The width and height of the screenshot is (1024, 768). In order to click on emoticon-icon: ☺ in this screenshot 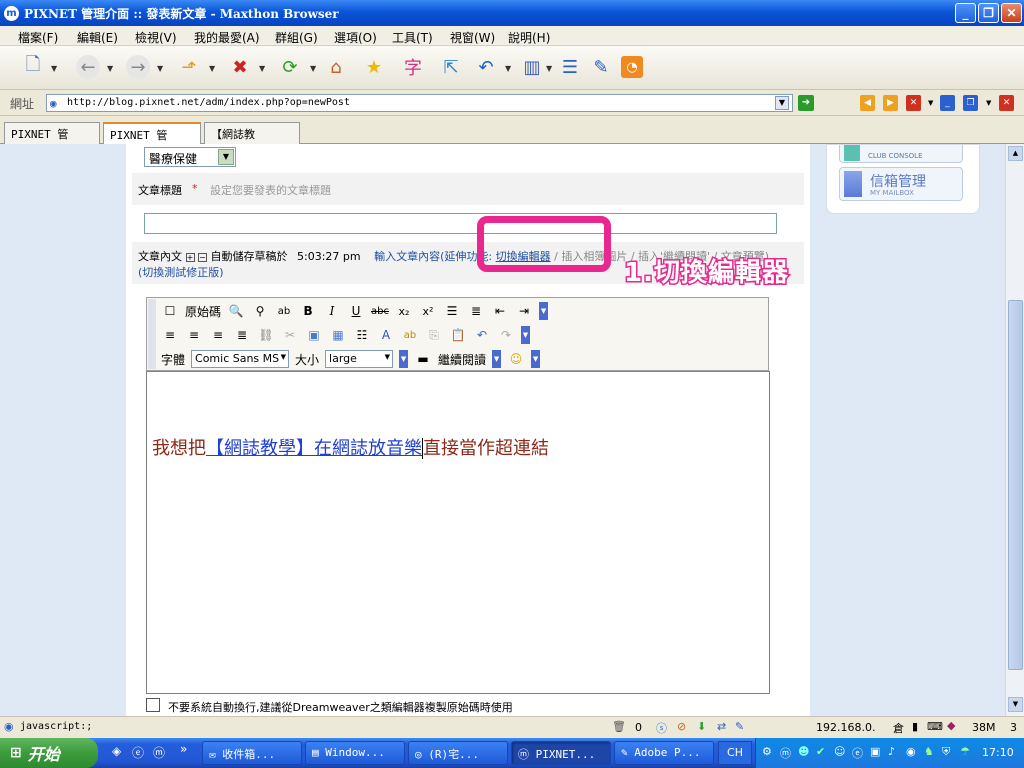, I will do `click(516, 359)`.